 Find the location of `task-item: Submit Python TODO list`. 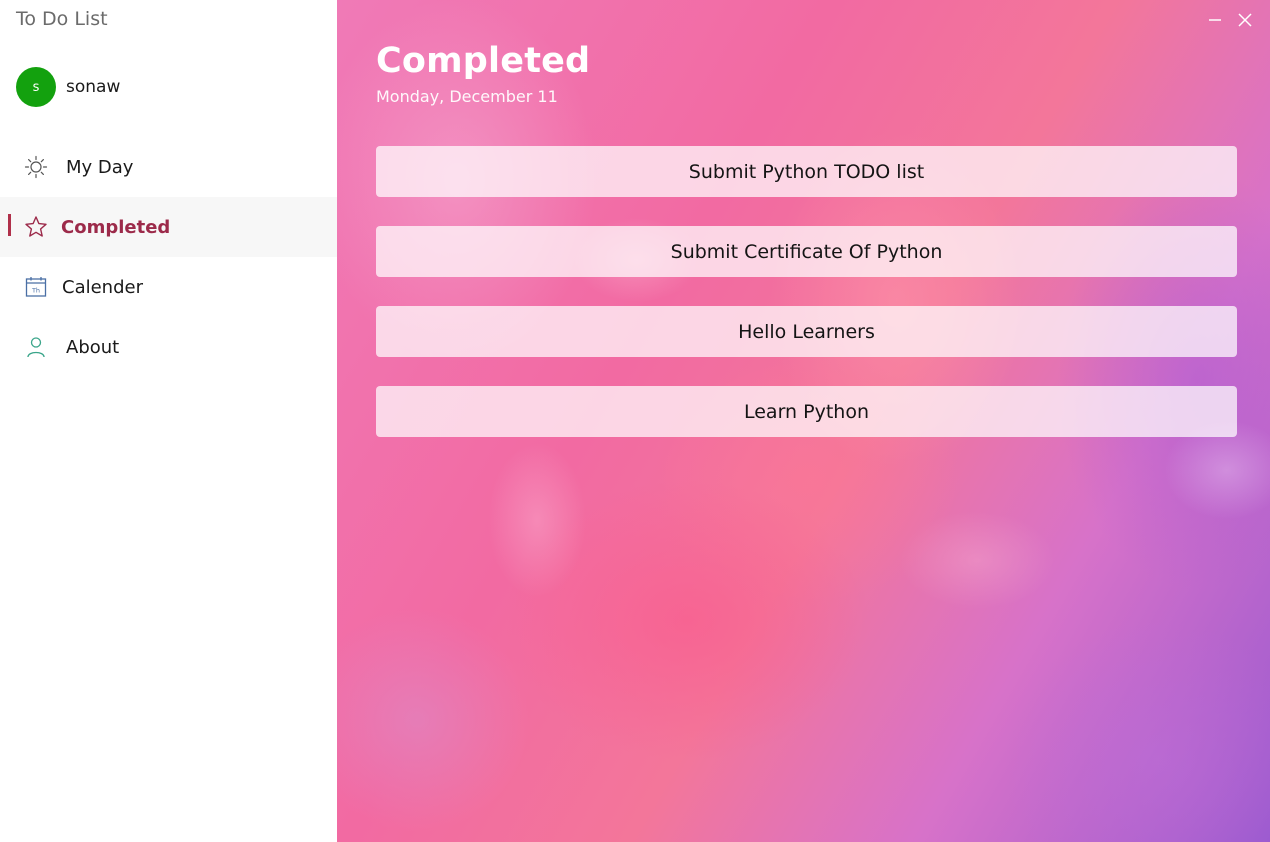

task-item: Submit Python TODO list is located at coordinates (806, 171).